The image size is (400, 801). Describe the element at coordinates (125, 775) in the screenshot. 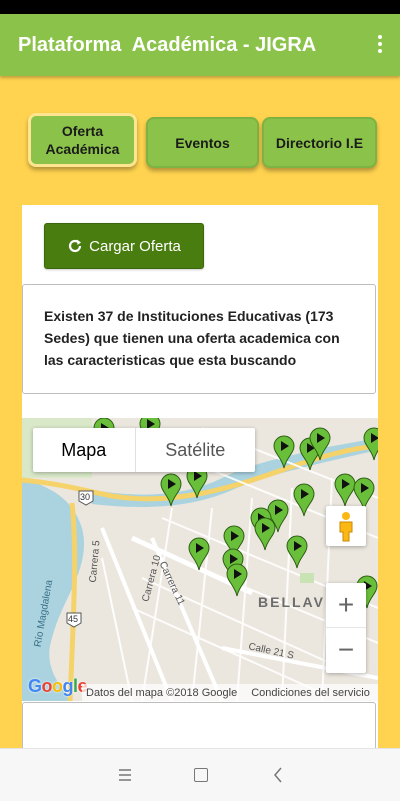

I see `recent-apps-icon` at that location.